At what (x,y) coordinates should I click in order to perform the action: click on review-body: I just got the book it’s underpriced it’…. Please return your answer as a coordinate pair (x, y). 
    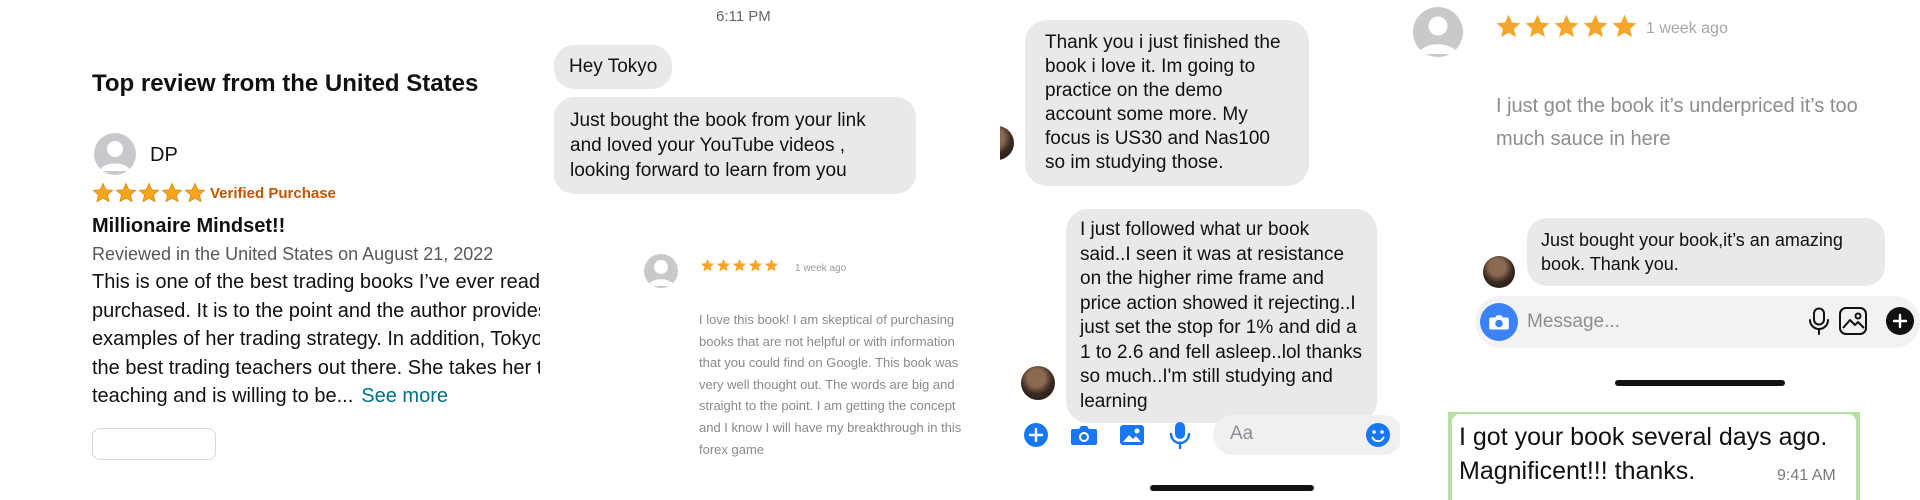
    Looking at the image, I should click on (1677, 122).